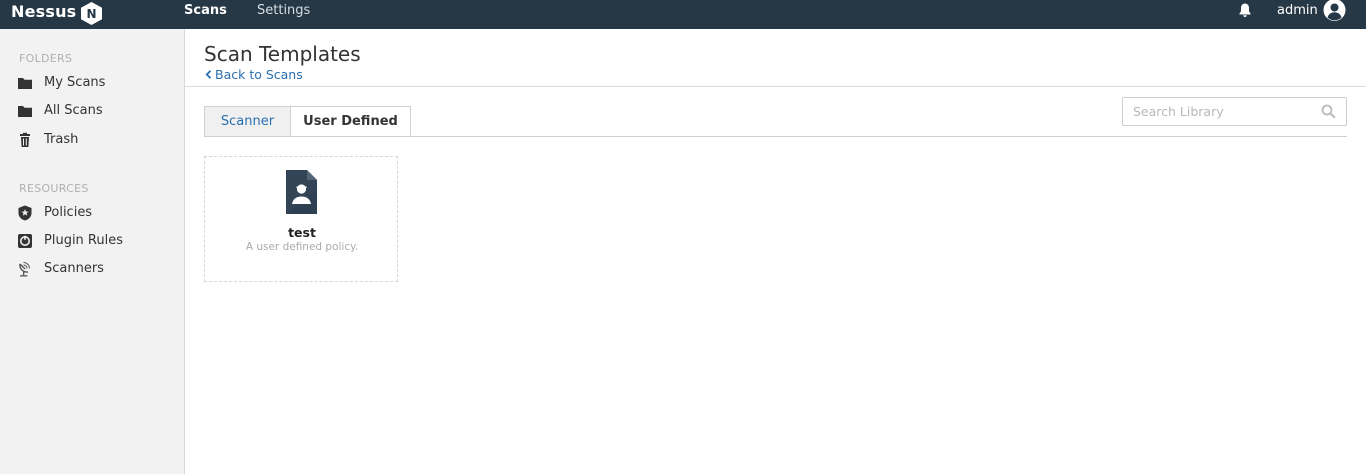  I want to click on plugin-rules-icon, so click(25, 241).